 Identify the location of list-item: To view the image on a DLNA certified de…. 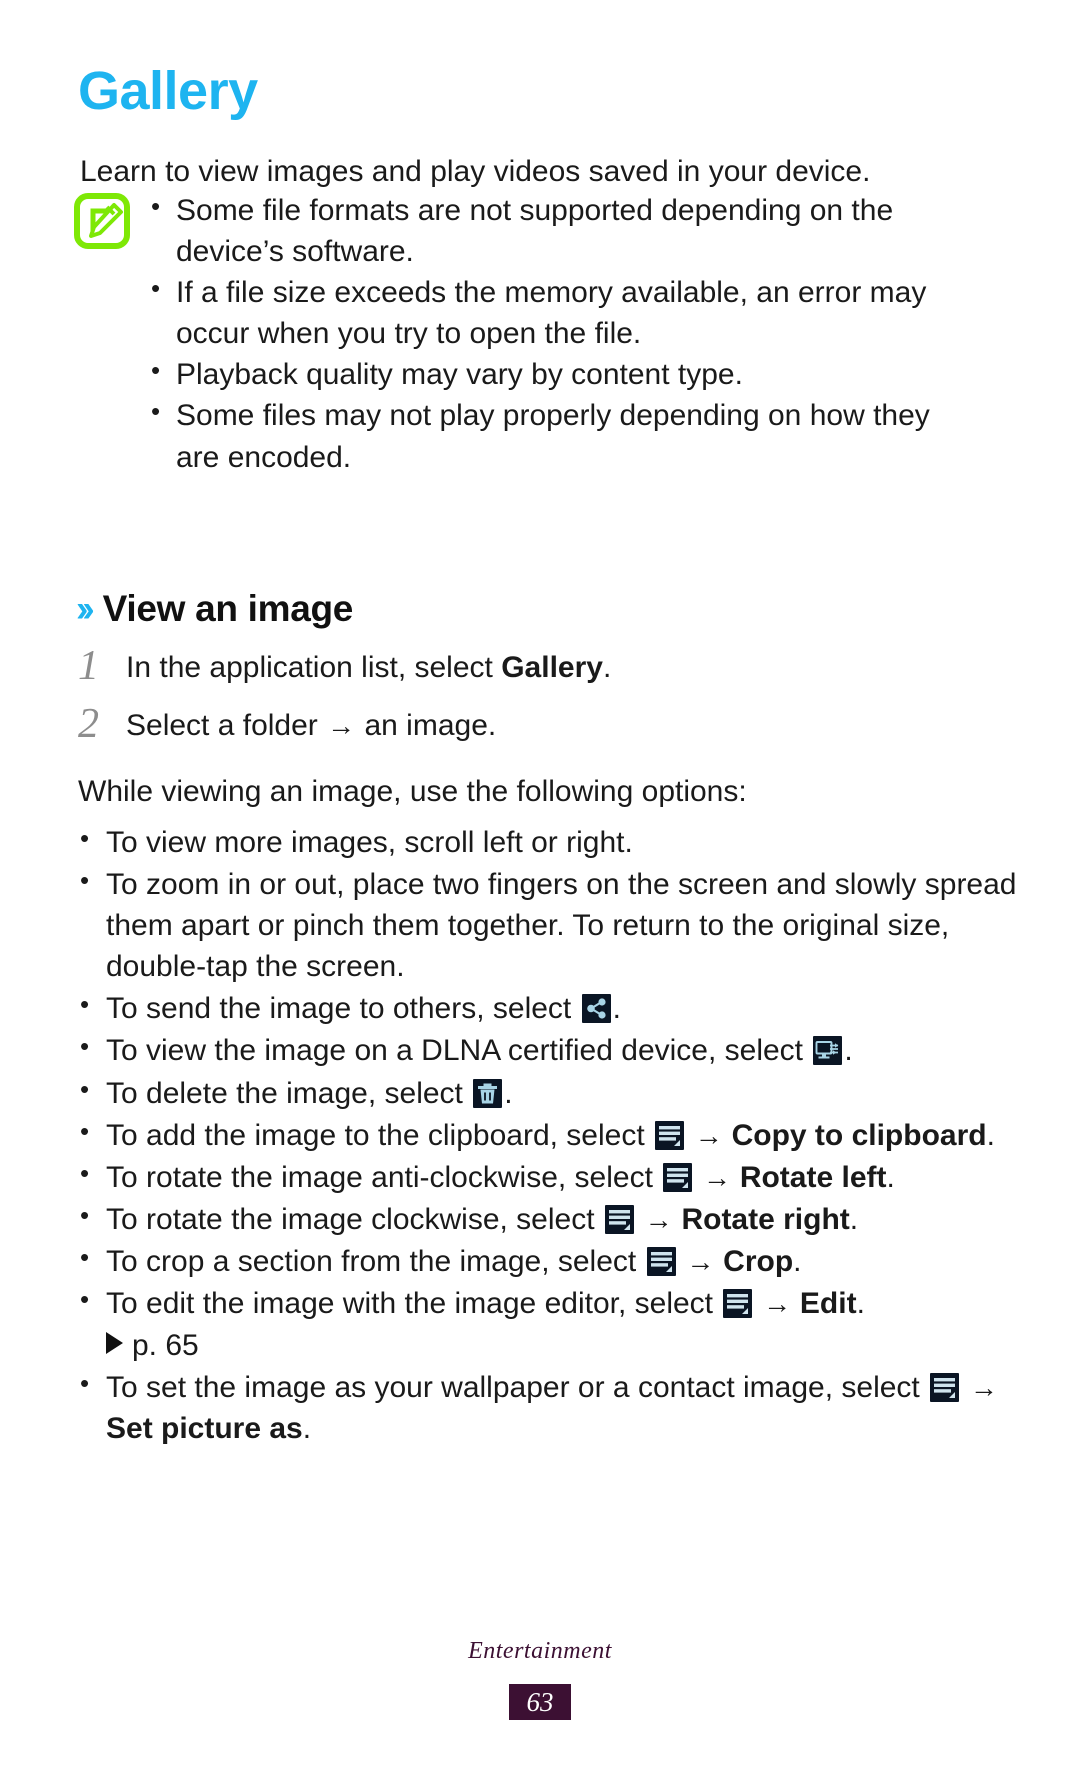
(548, 1050).